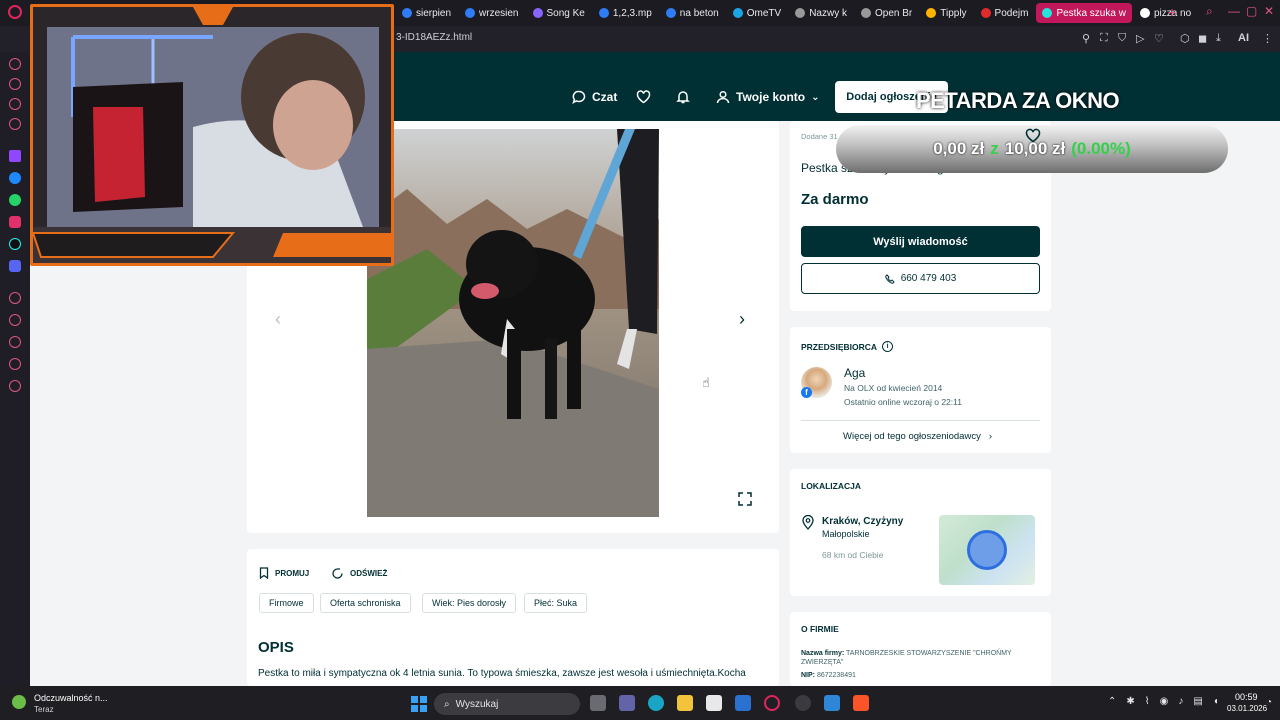 The image size is (1280, 720). What do you see at coordinates (1185, 38) in the screenshot?
I see `extensions-icon: ⬡` at bounding box center [1185, 38].